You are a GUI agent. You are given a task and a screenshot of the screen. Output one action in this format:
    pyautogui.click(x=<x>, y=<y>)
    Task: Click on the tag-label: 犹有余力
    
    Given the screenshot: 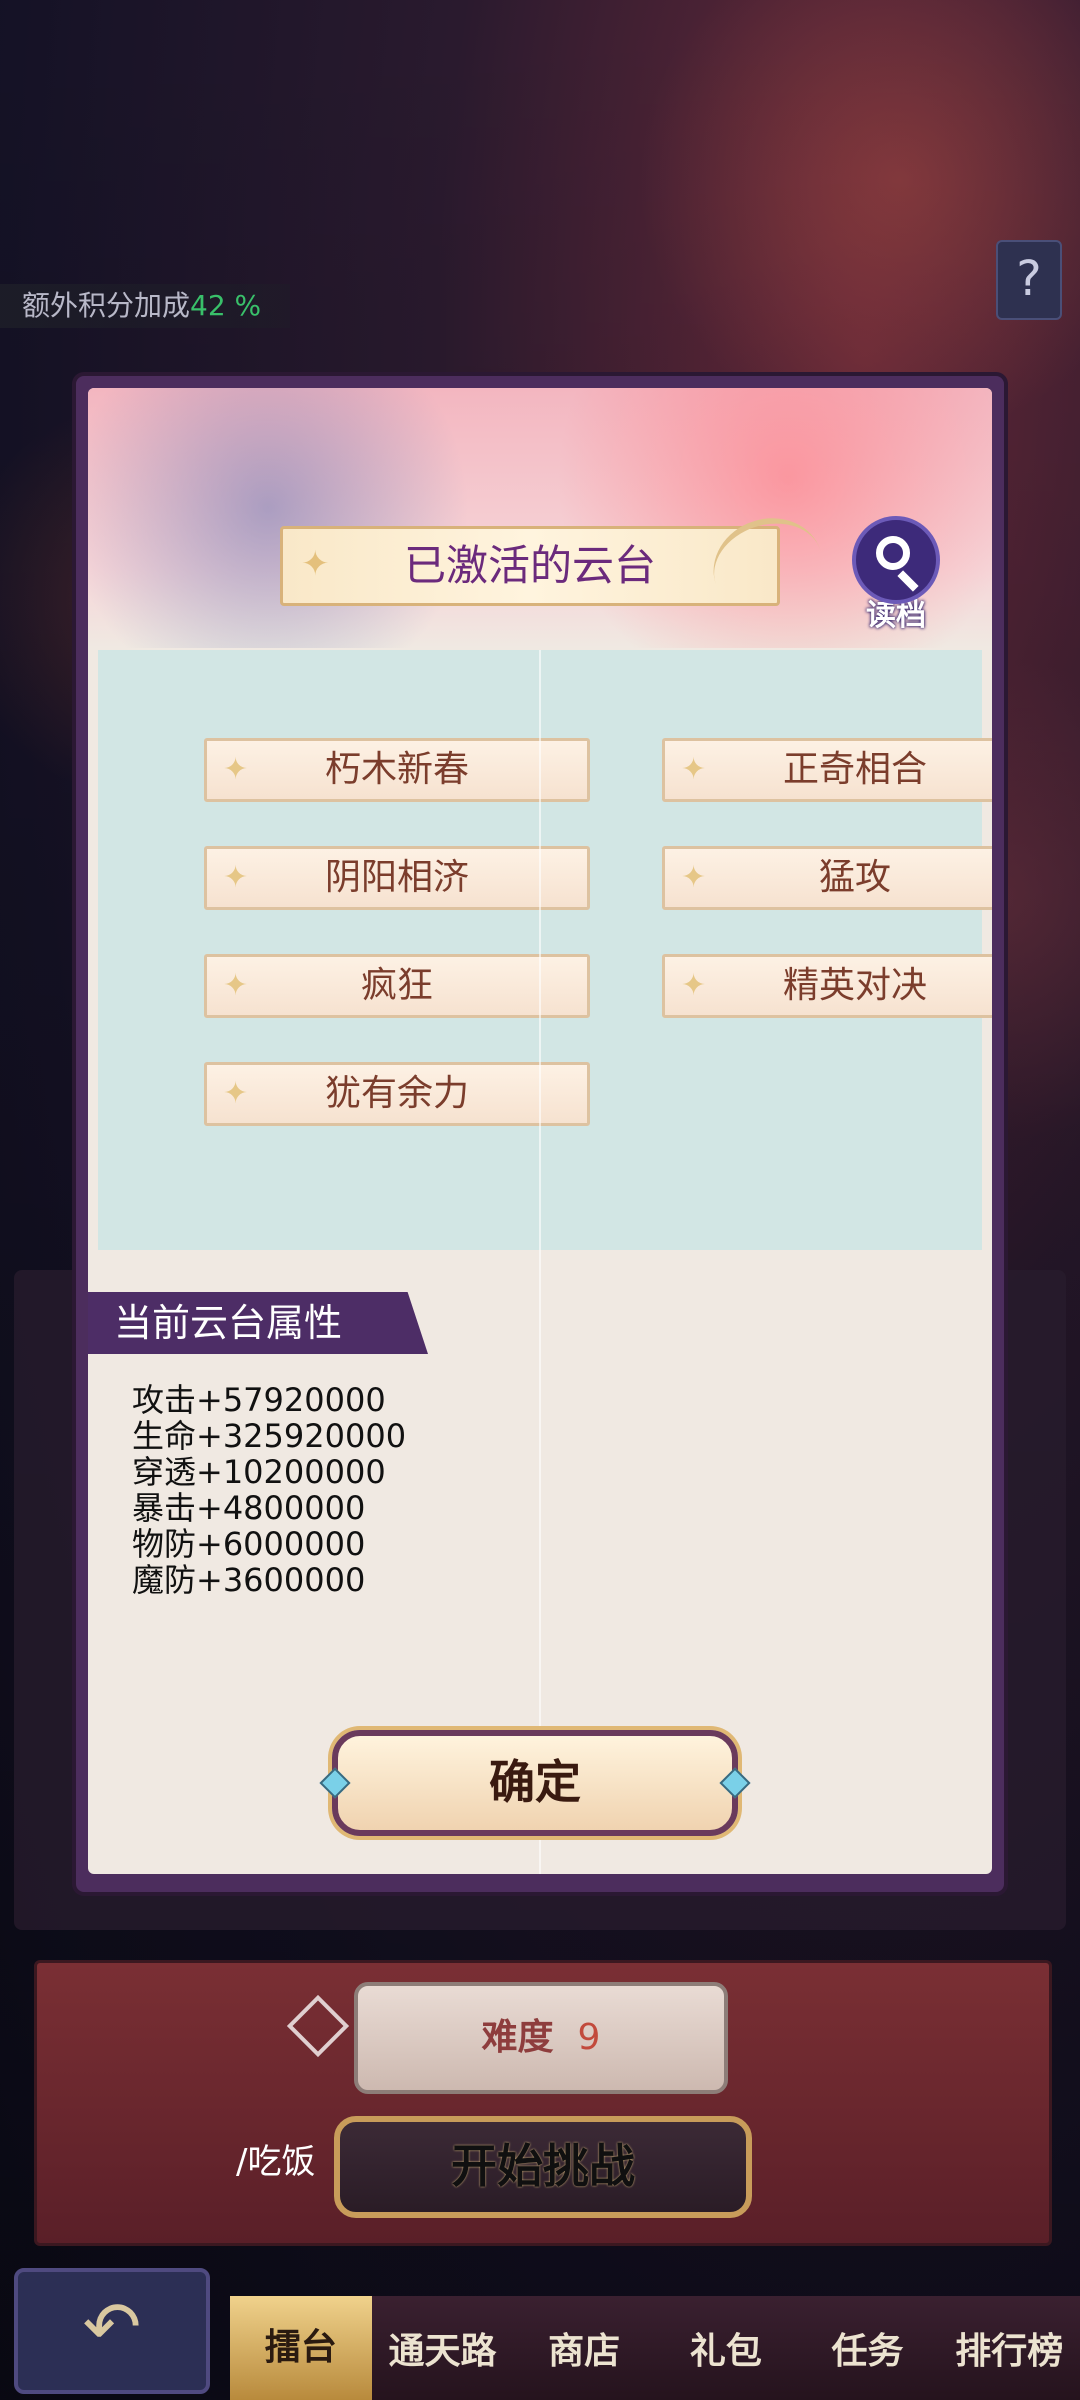 What is the action you would take?
    pyautogui.click(x=396, y=1093)
    